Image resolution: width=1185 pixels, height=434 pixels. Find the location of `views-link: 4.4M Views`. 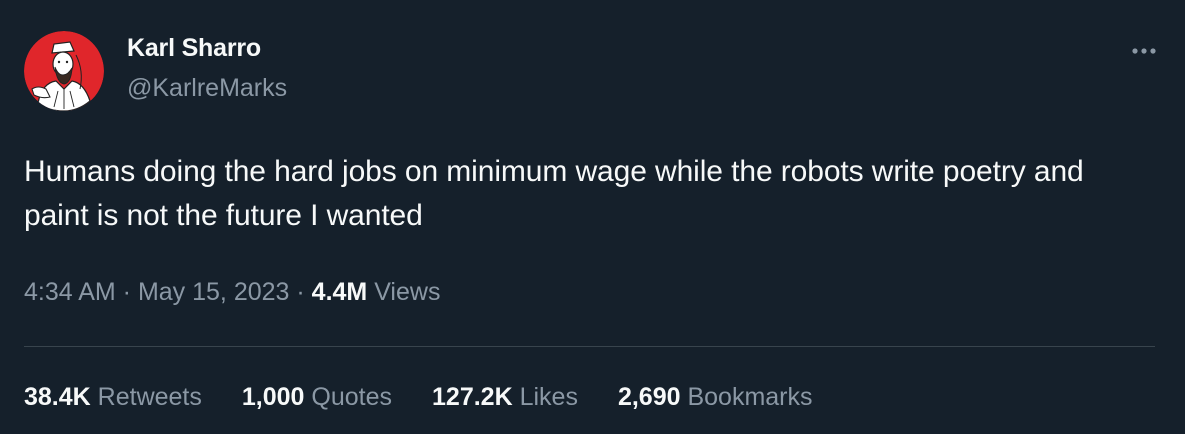

views-link: 4.4M Views is located at coordinates (376, 292).